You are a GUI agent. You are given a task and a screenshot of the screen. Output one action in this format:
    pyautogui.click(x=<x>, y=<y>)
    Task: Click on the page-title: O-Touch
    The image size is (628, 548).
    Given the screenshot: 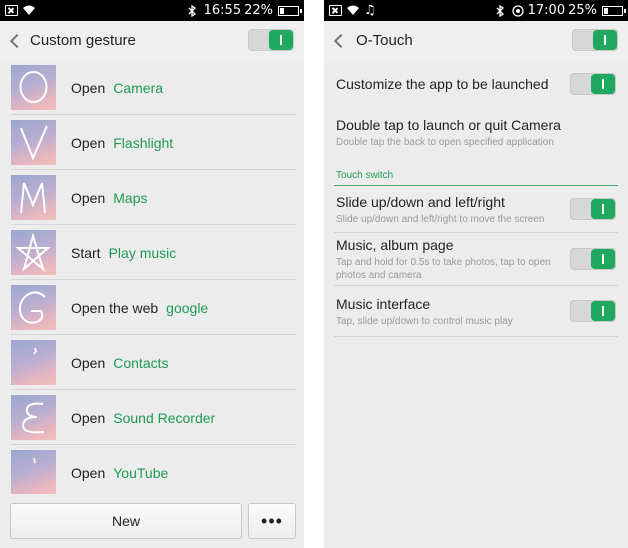 What is the action you would take?
    pyautogui.click(x=384, y=40)
    